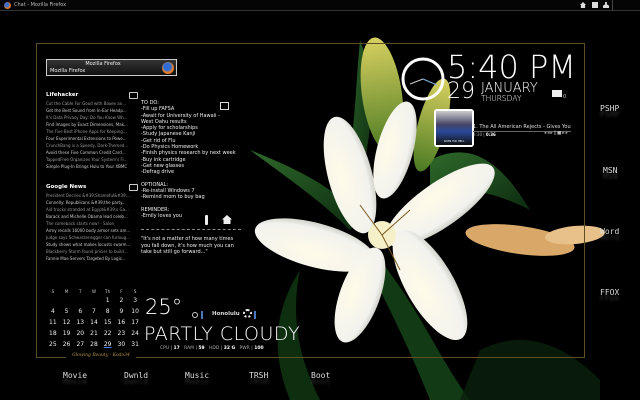 This screenshot has width=640, height=400. I want to click on calendar-day: 24, so click(135, 333).